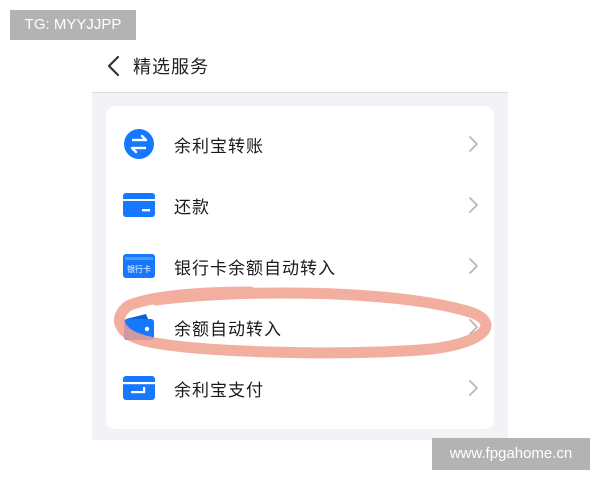  I want to click on credit-card-icon, so click(139, 205).